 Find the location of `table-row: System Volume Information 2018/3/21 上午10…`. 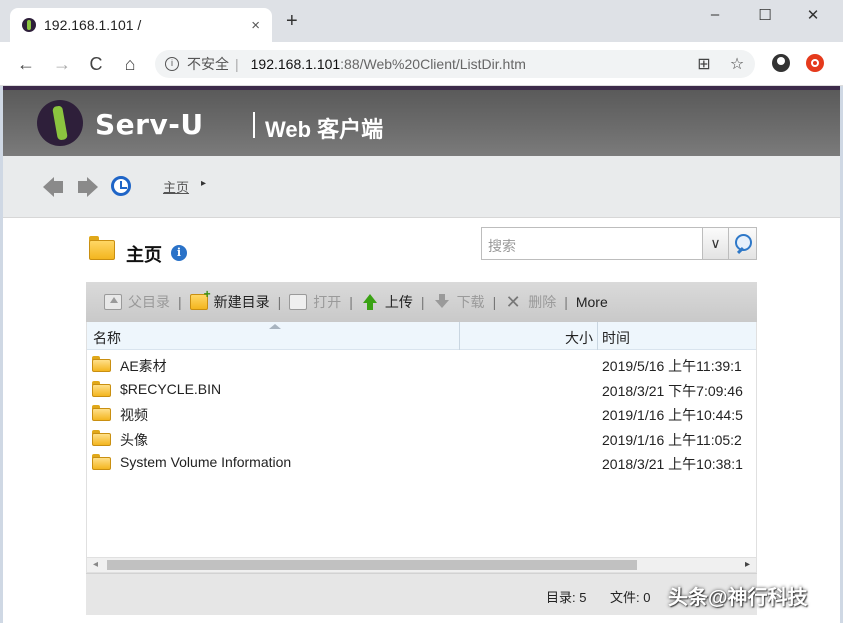

table-row: System Volume Information 2018/3/21 上午10… is located at coordinates (421, 462).